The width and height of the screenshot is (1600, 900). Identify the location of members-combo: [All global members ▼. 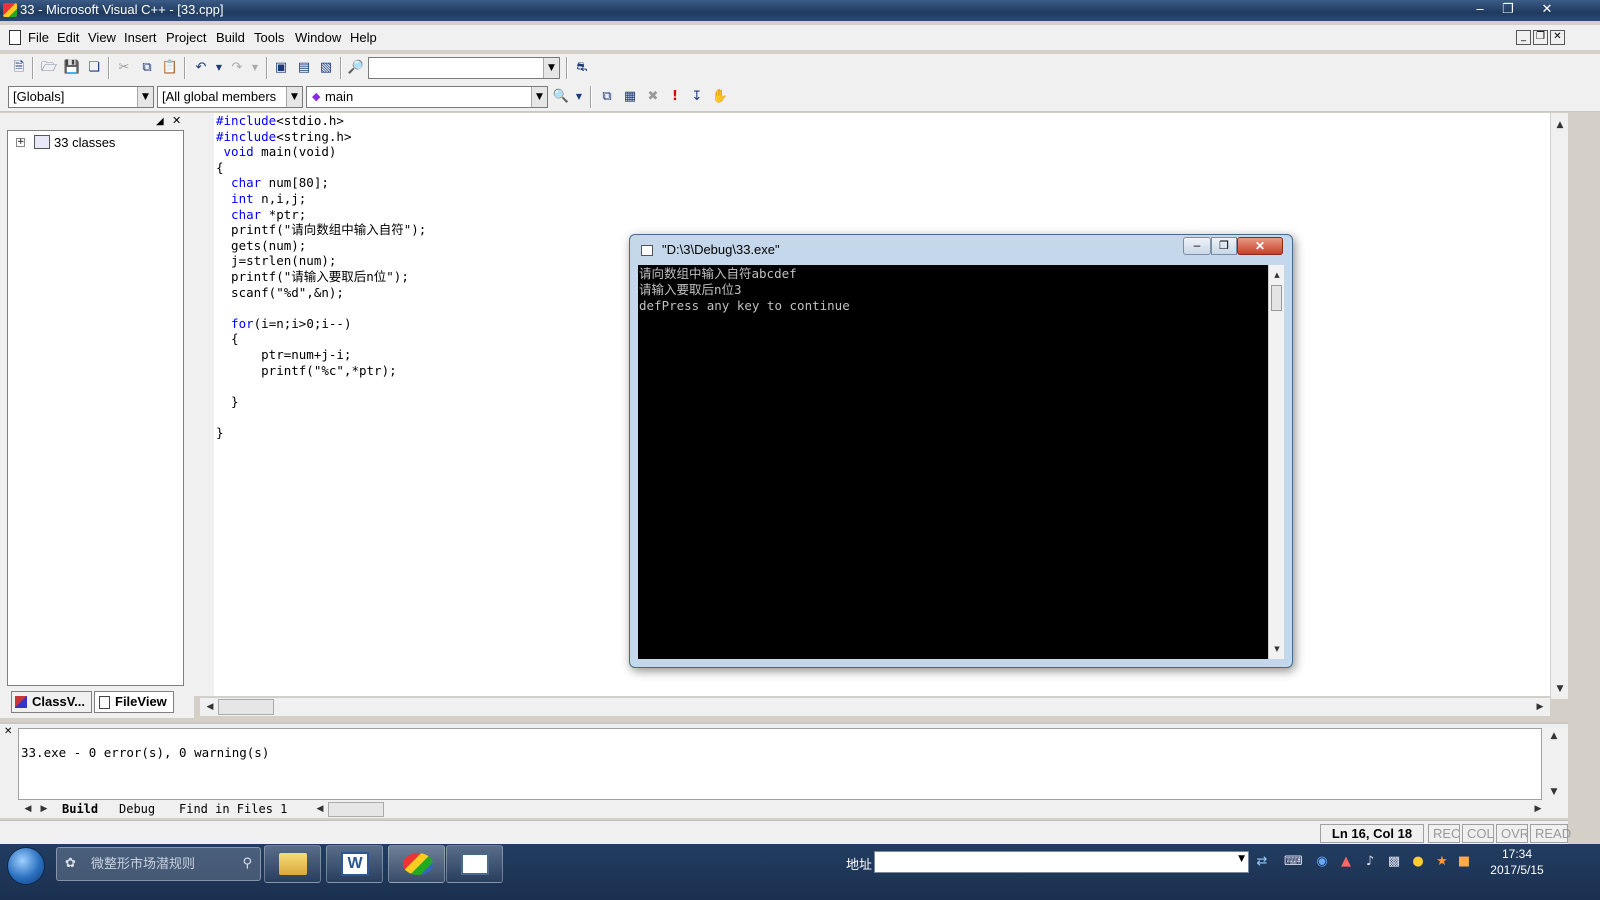
(230, 97).